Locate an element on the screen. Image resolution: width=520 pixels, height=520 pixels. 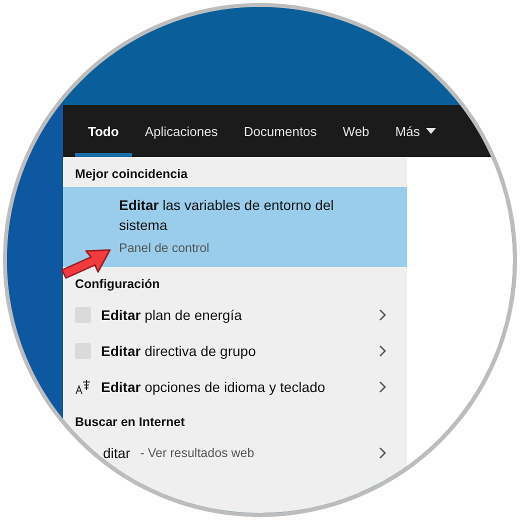
section-heading: Configuración is located at coordinates (117, 284).